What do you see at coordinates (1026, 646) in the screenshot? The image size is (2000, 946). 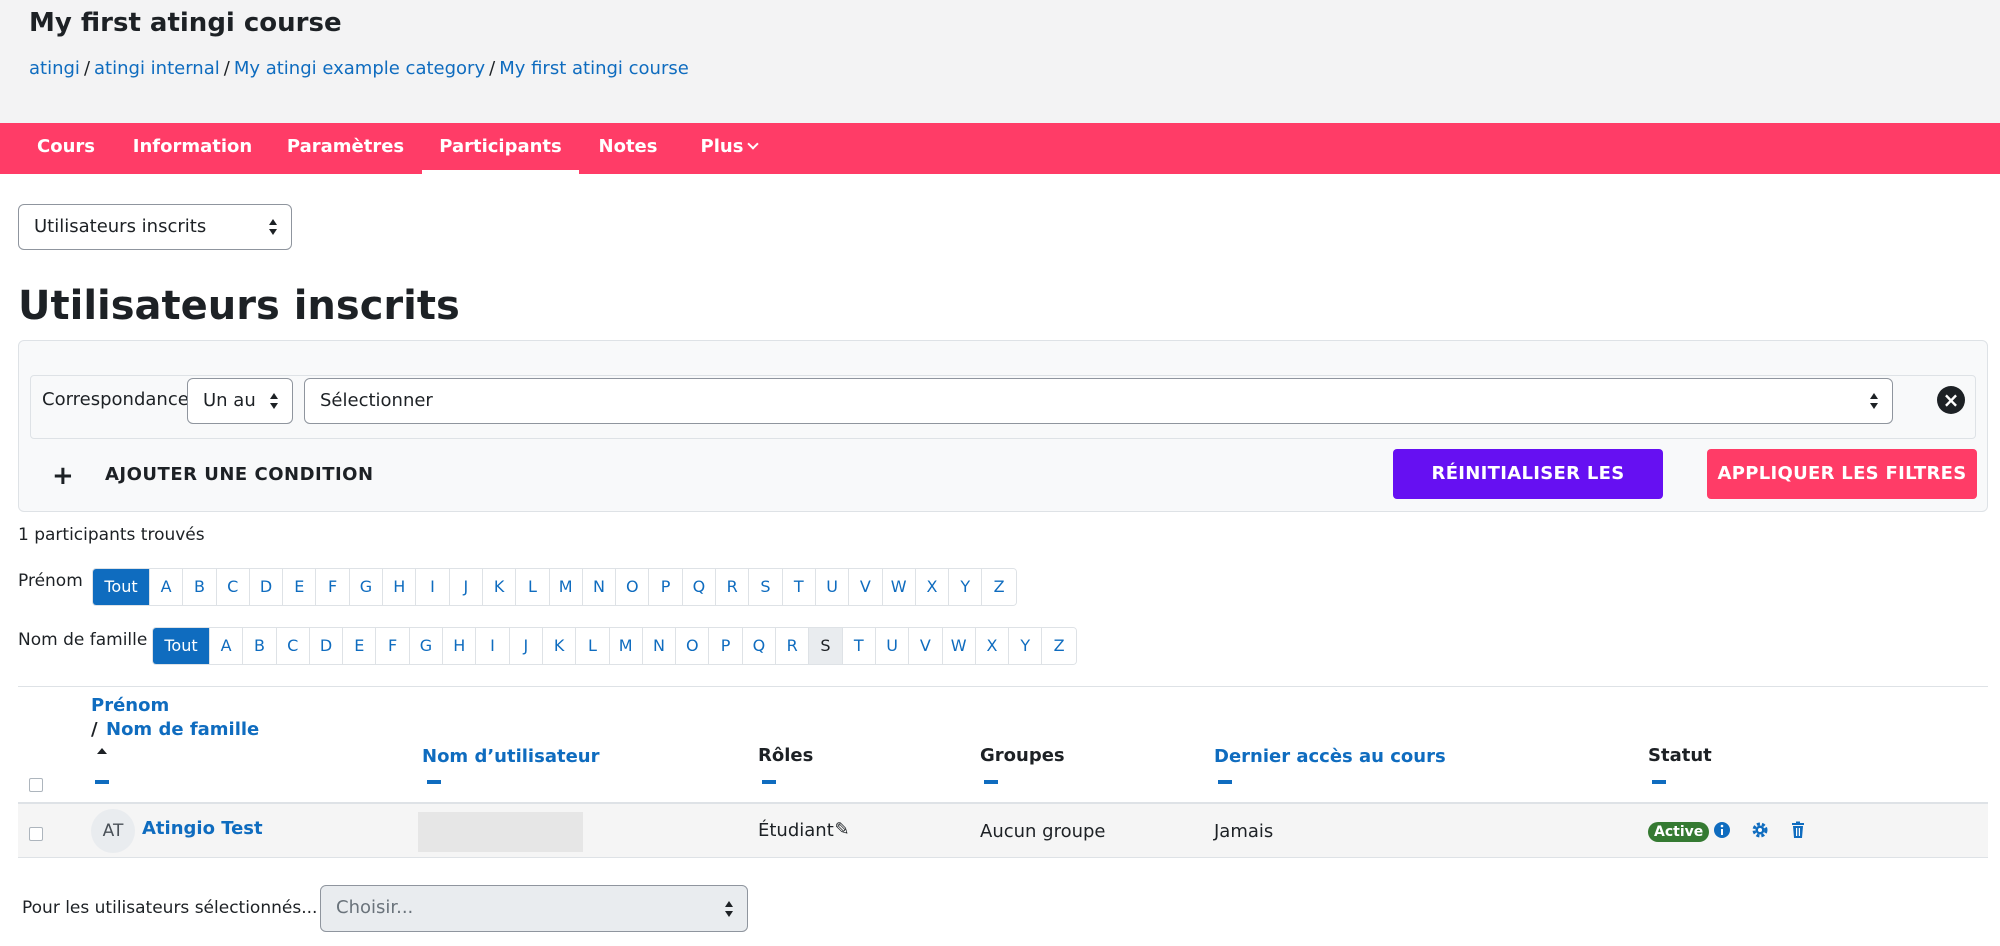 I see `lastname-initial-y: Y` at bounding box center [1026, 646].